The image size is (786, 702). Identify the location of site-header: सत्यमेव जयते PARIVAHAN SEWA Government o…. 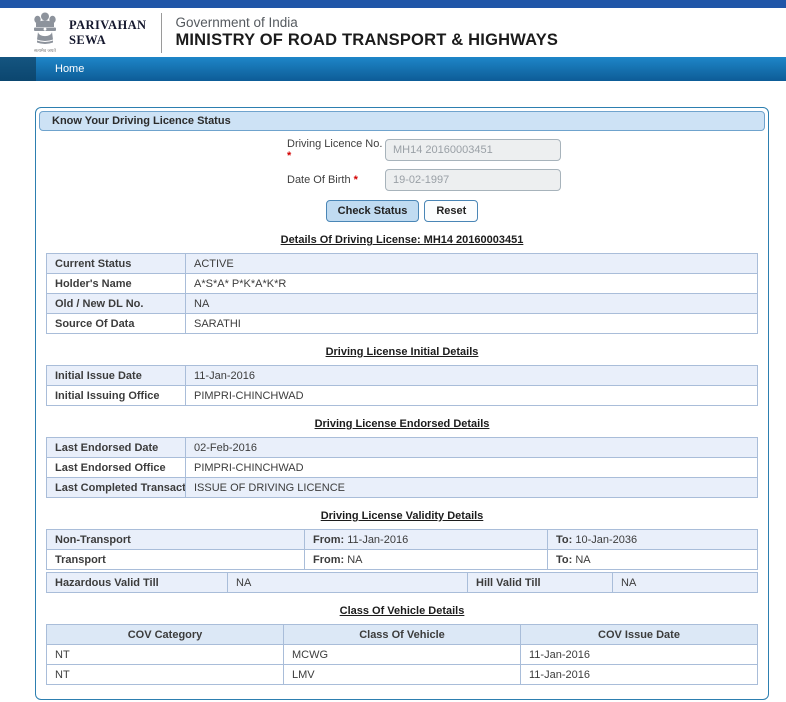
(393, 32).